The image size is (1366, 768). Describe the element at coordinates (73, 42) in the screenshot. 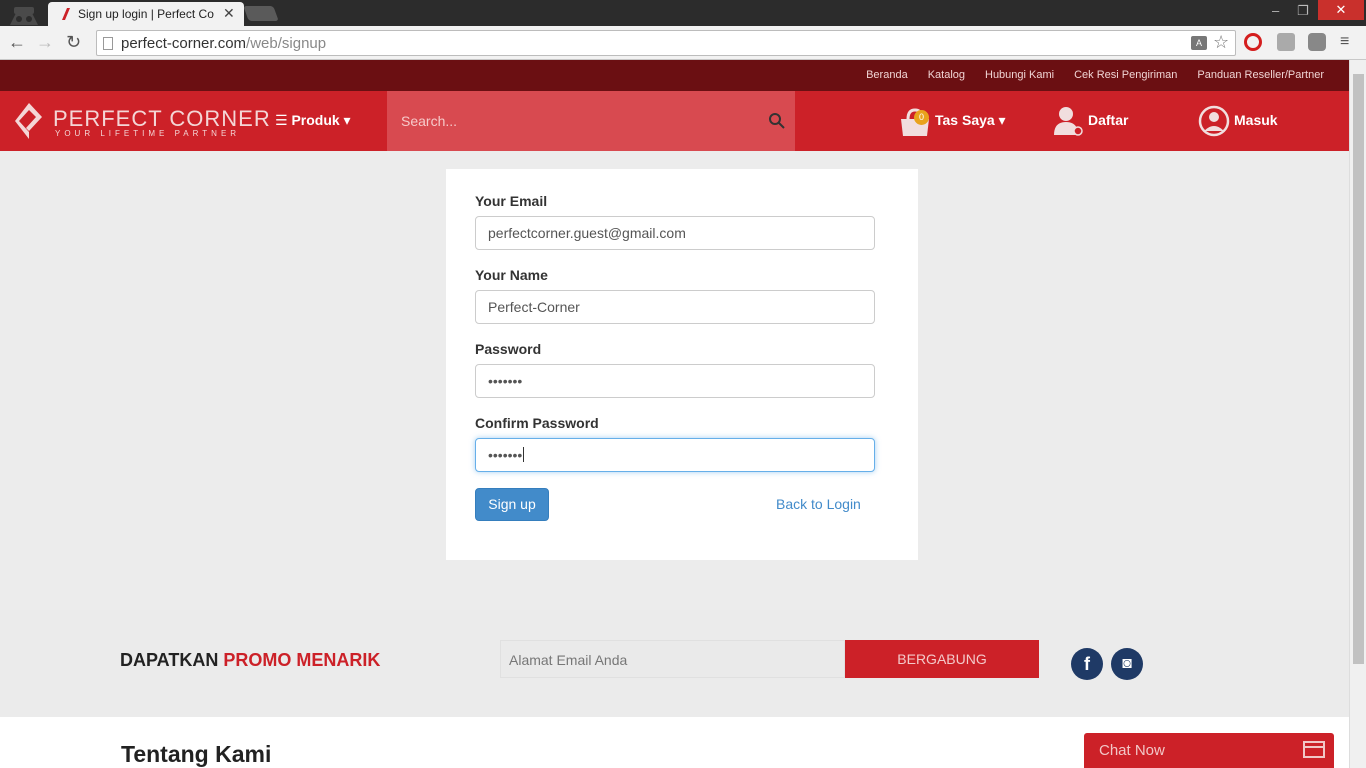

I see `reload-icon: ↻` at that location.